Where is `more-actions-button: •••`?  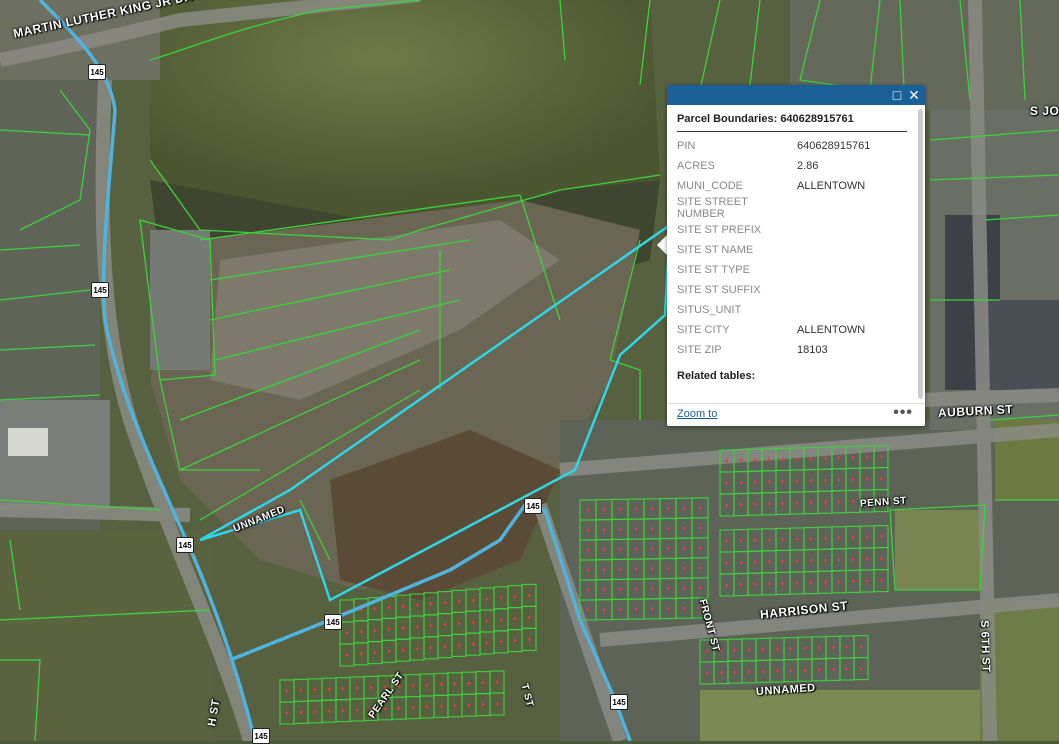
more-actions-button: ••• is located at coordinates (903, 413).